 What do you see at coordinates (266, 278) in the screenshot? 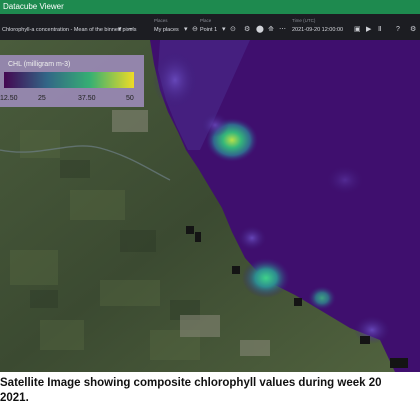
I see `bloom-south` at bounding box center [266, 278].